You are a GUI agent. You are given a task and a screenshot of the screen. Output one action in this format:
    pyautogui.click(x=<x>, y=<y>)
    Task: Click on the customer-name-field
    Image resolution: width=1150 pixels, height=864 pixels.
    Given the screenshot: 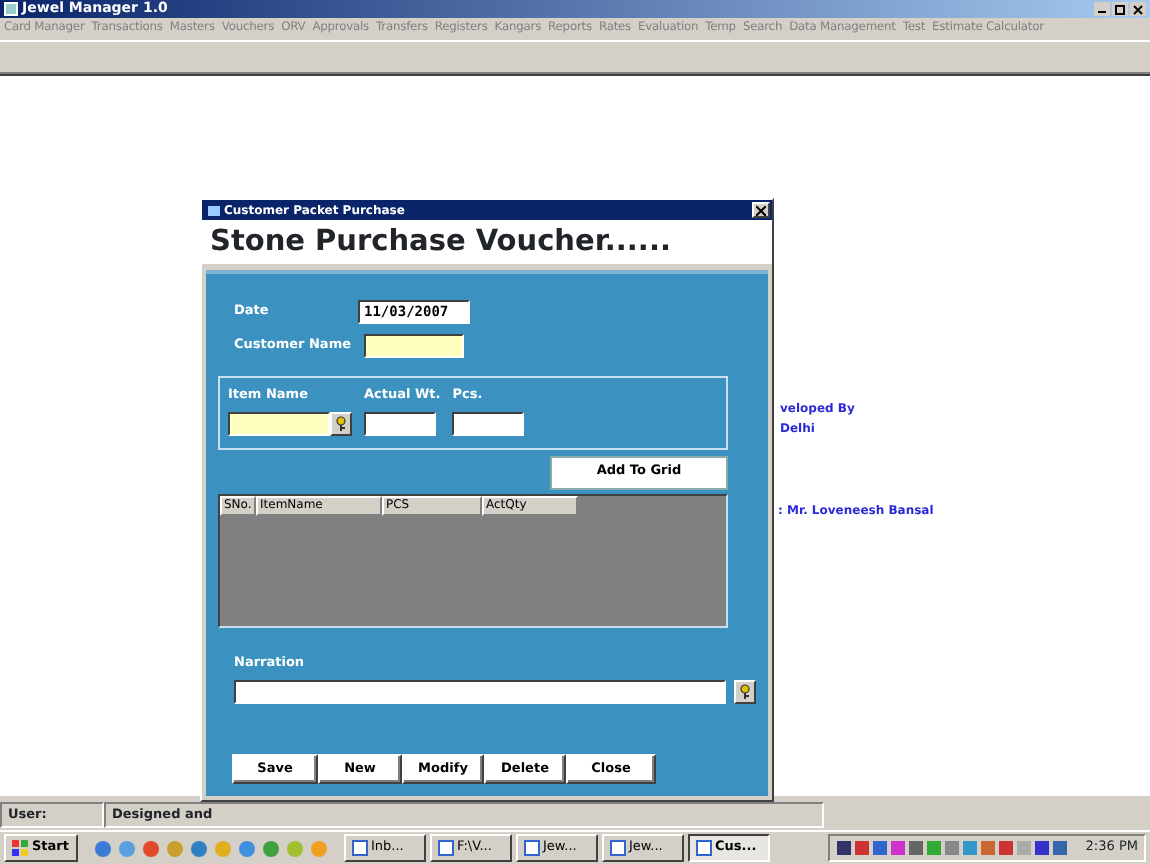 What is the action you would take?
    pyautogui.click(x=414, y=346)
    